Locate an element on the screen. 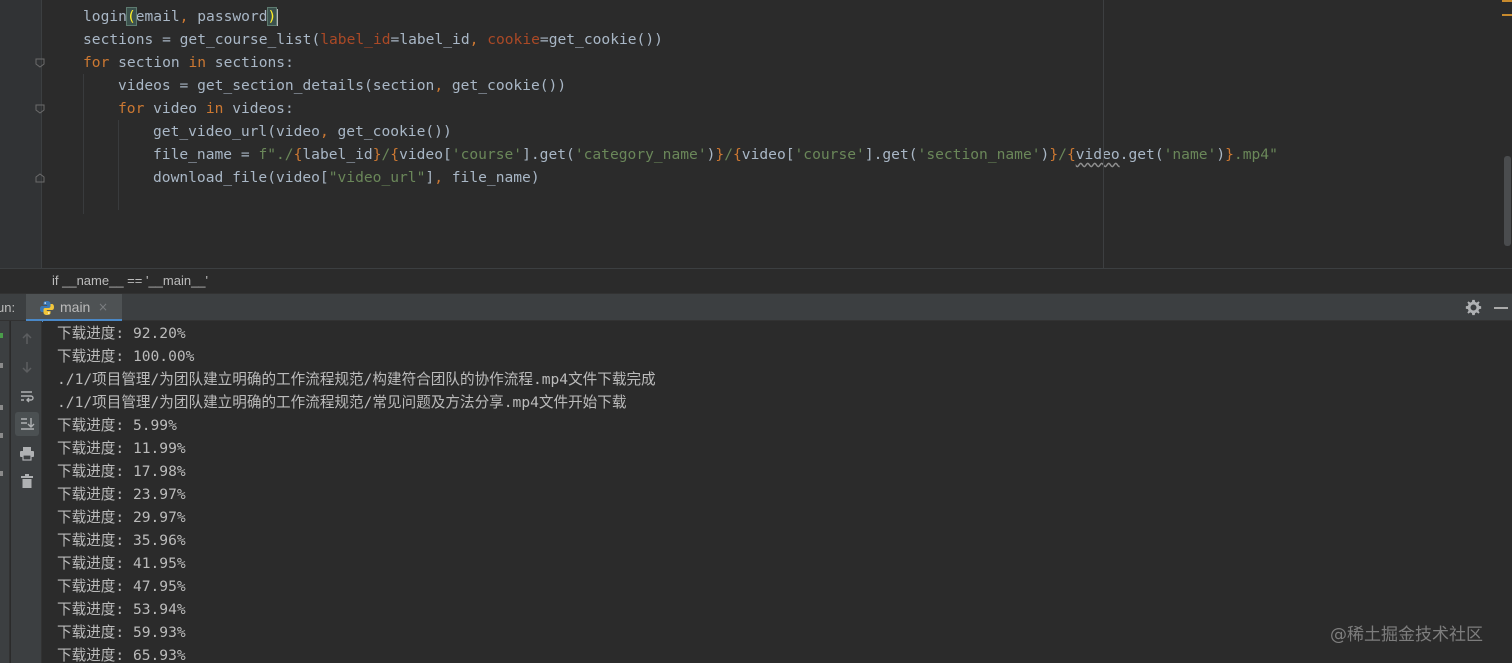  console-line: 下载进度: 65.93% is located at coordinates (121, 655).